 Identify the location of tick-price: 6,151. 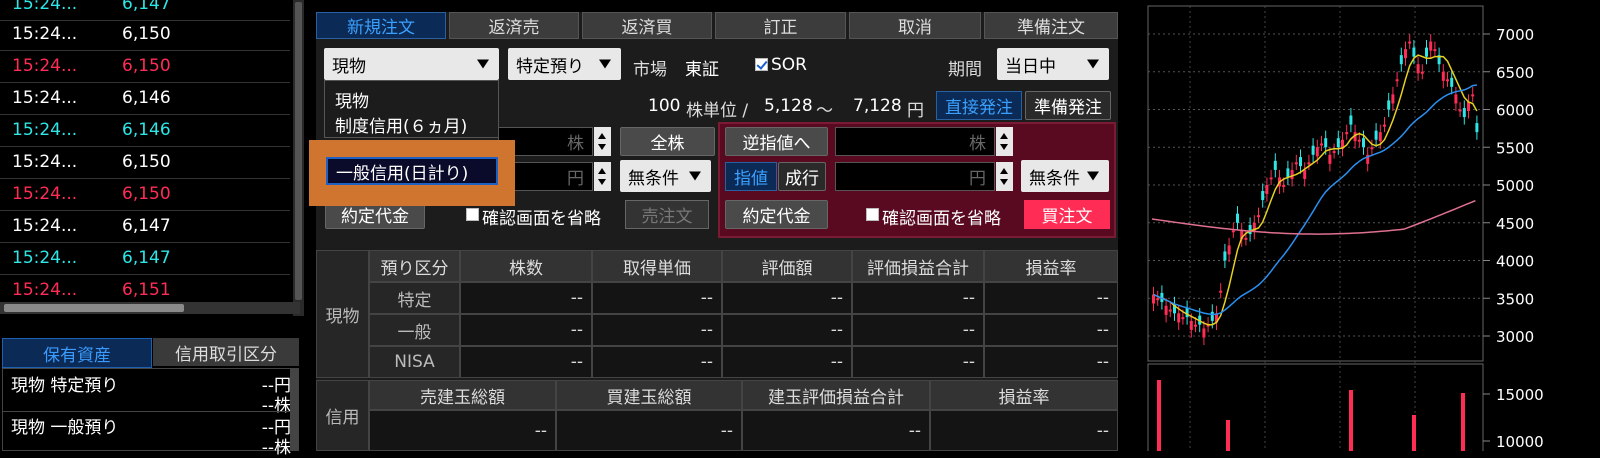
(146, 290).